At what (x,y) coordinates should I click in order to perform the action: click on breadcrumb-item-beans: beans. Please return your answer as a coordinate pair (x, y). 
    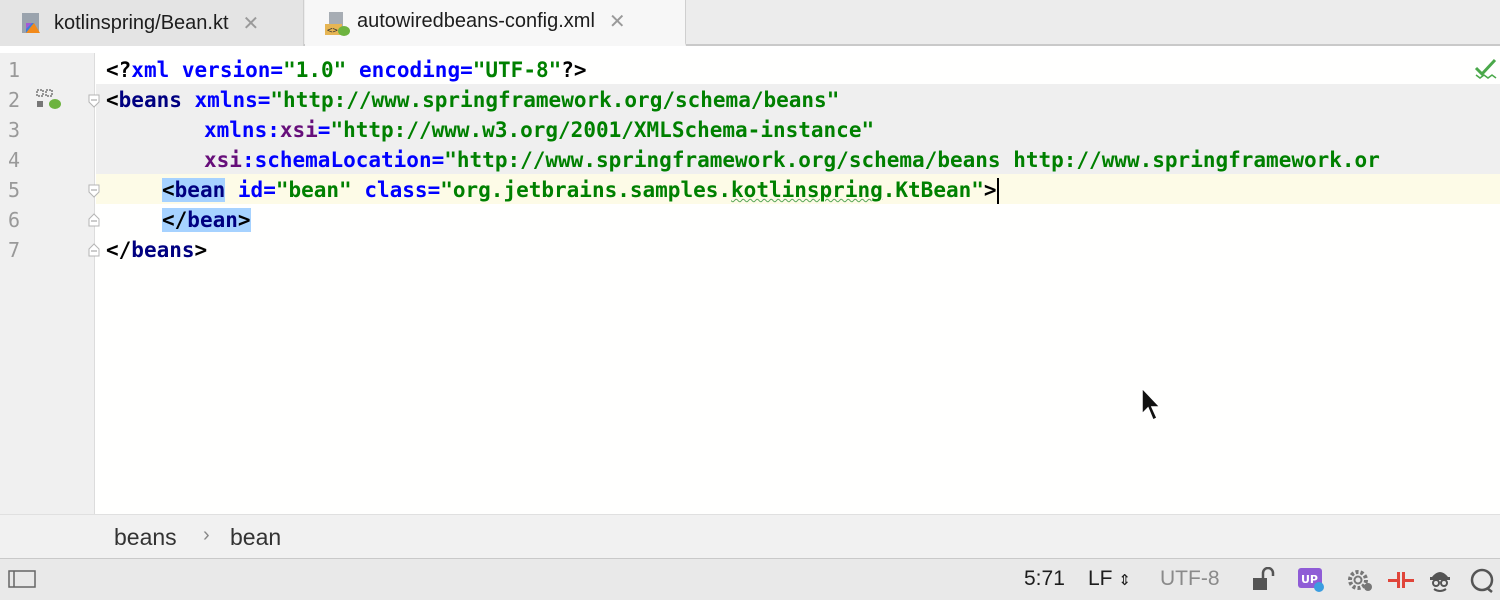
    Looking at the image, I should click on (145, 537).